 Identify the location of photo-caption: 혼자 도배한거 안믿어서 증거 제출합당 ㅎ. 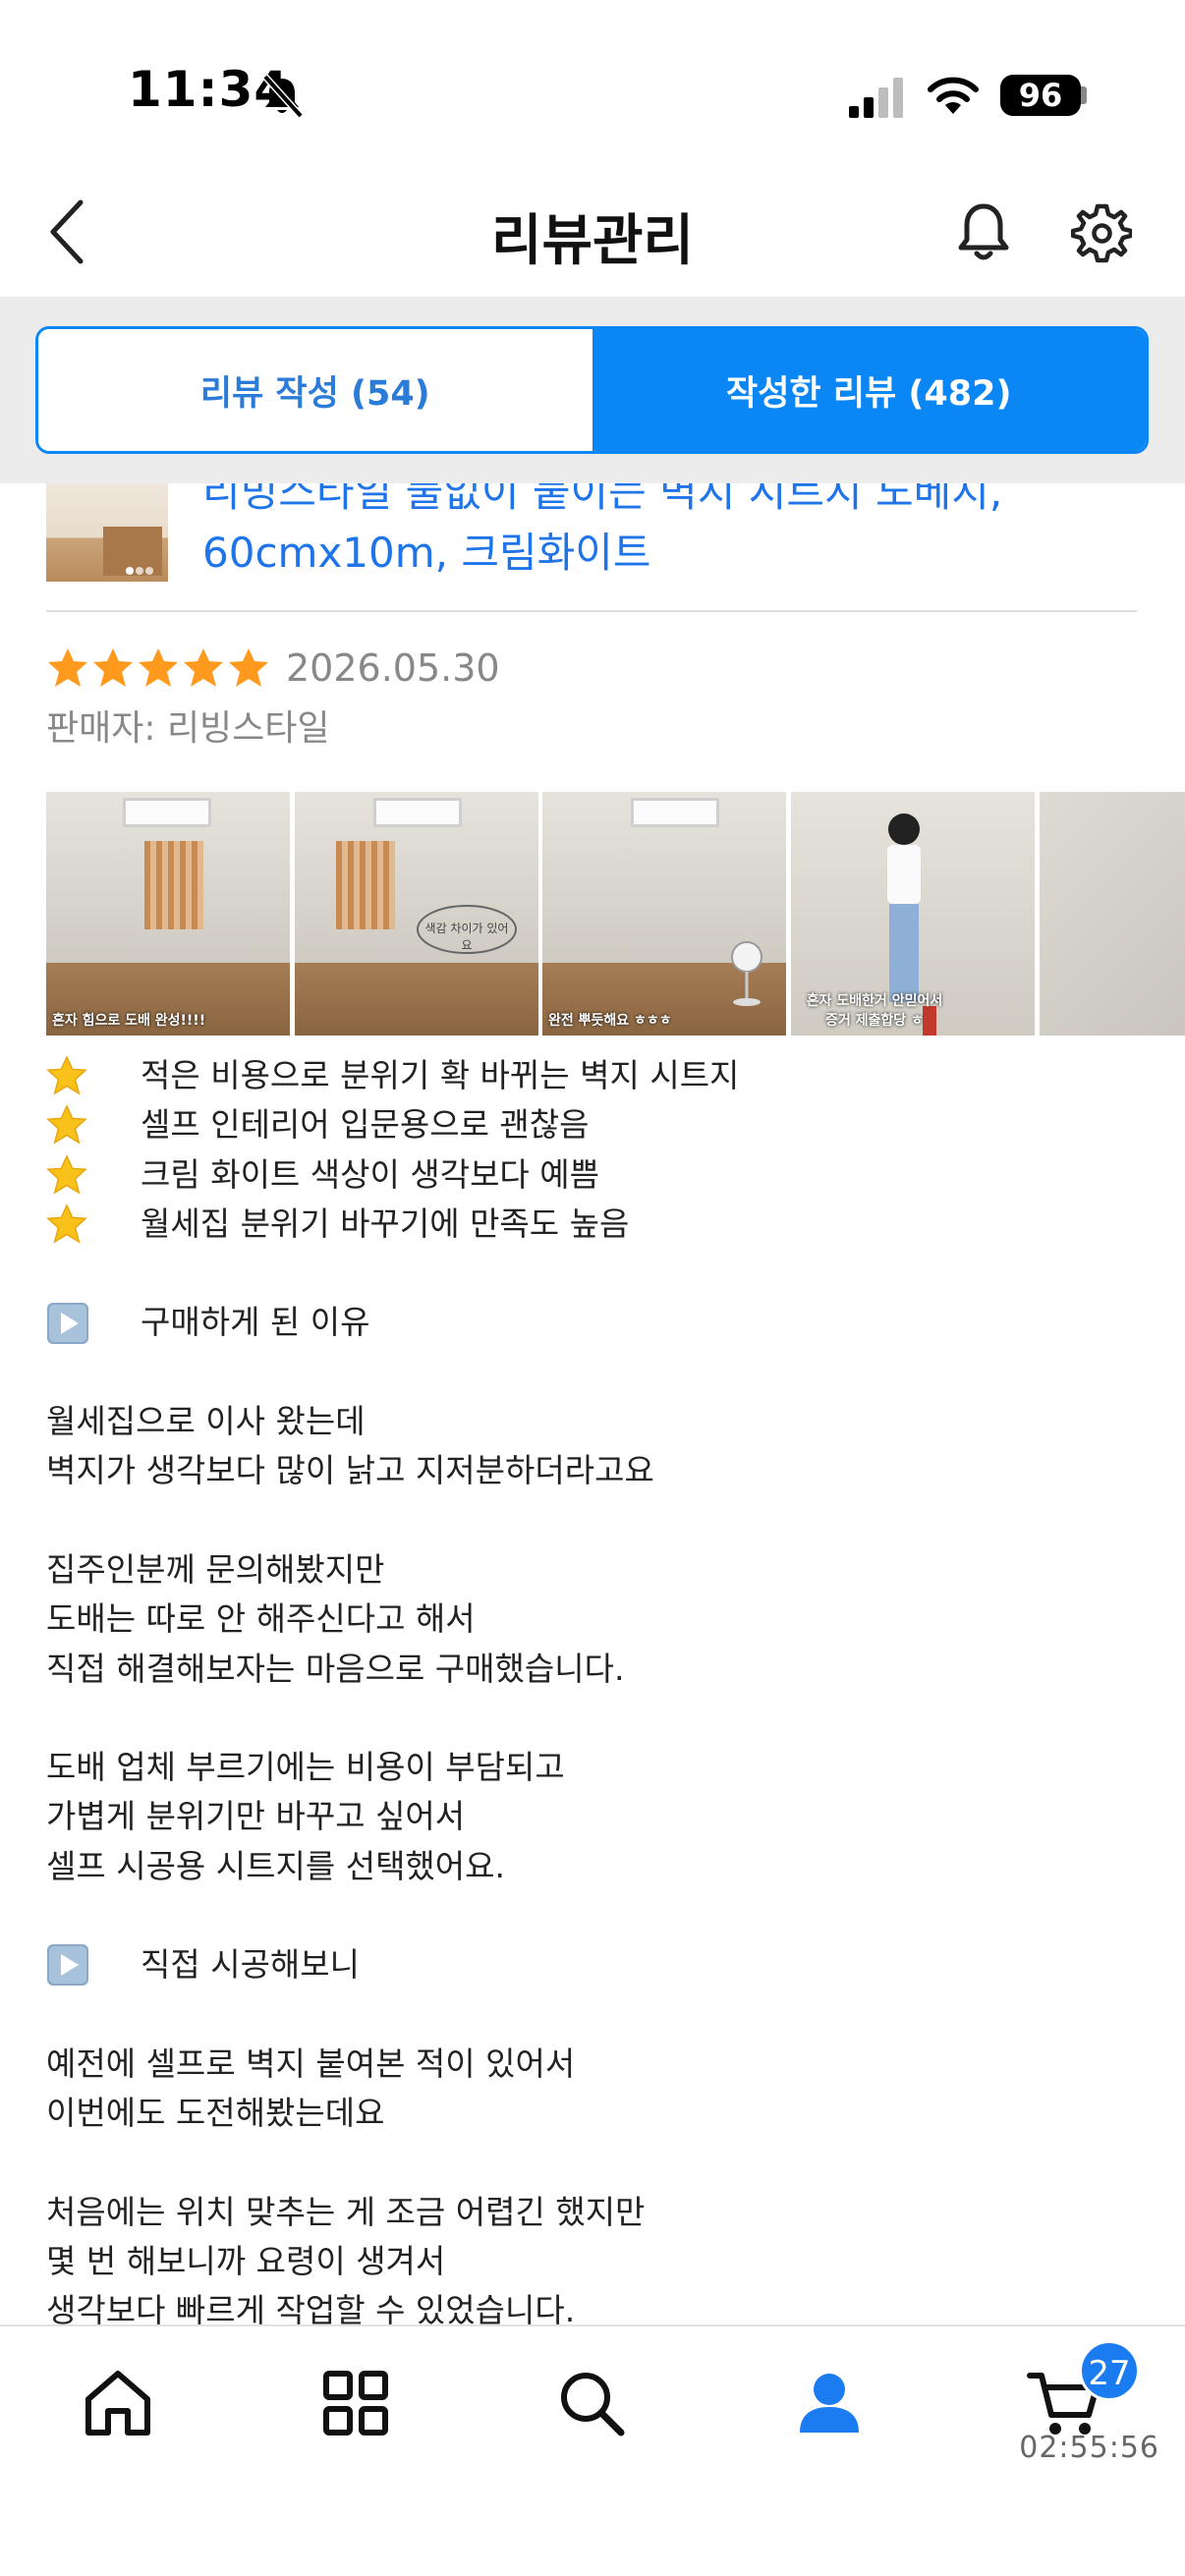
(875, 1011).